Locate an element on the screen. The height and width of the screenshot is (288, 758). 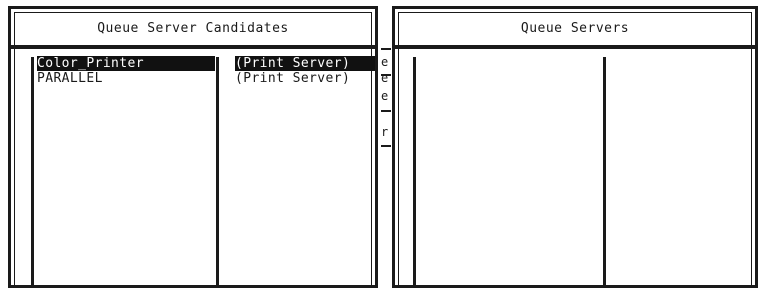
candidates-left-column-line is located at coordinates (32, 172).